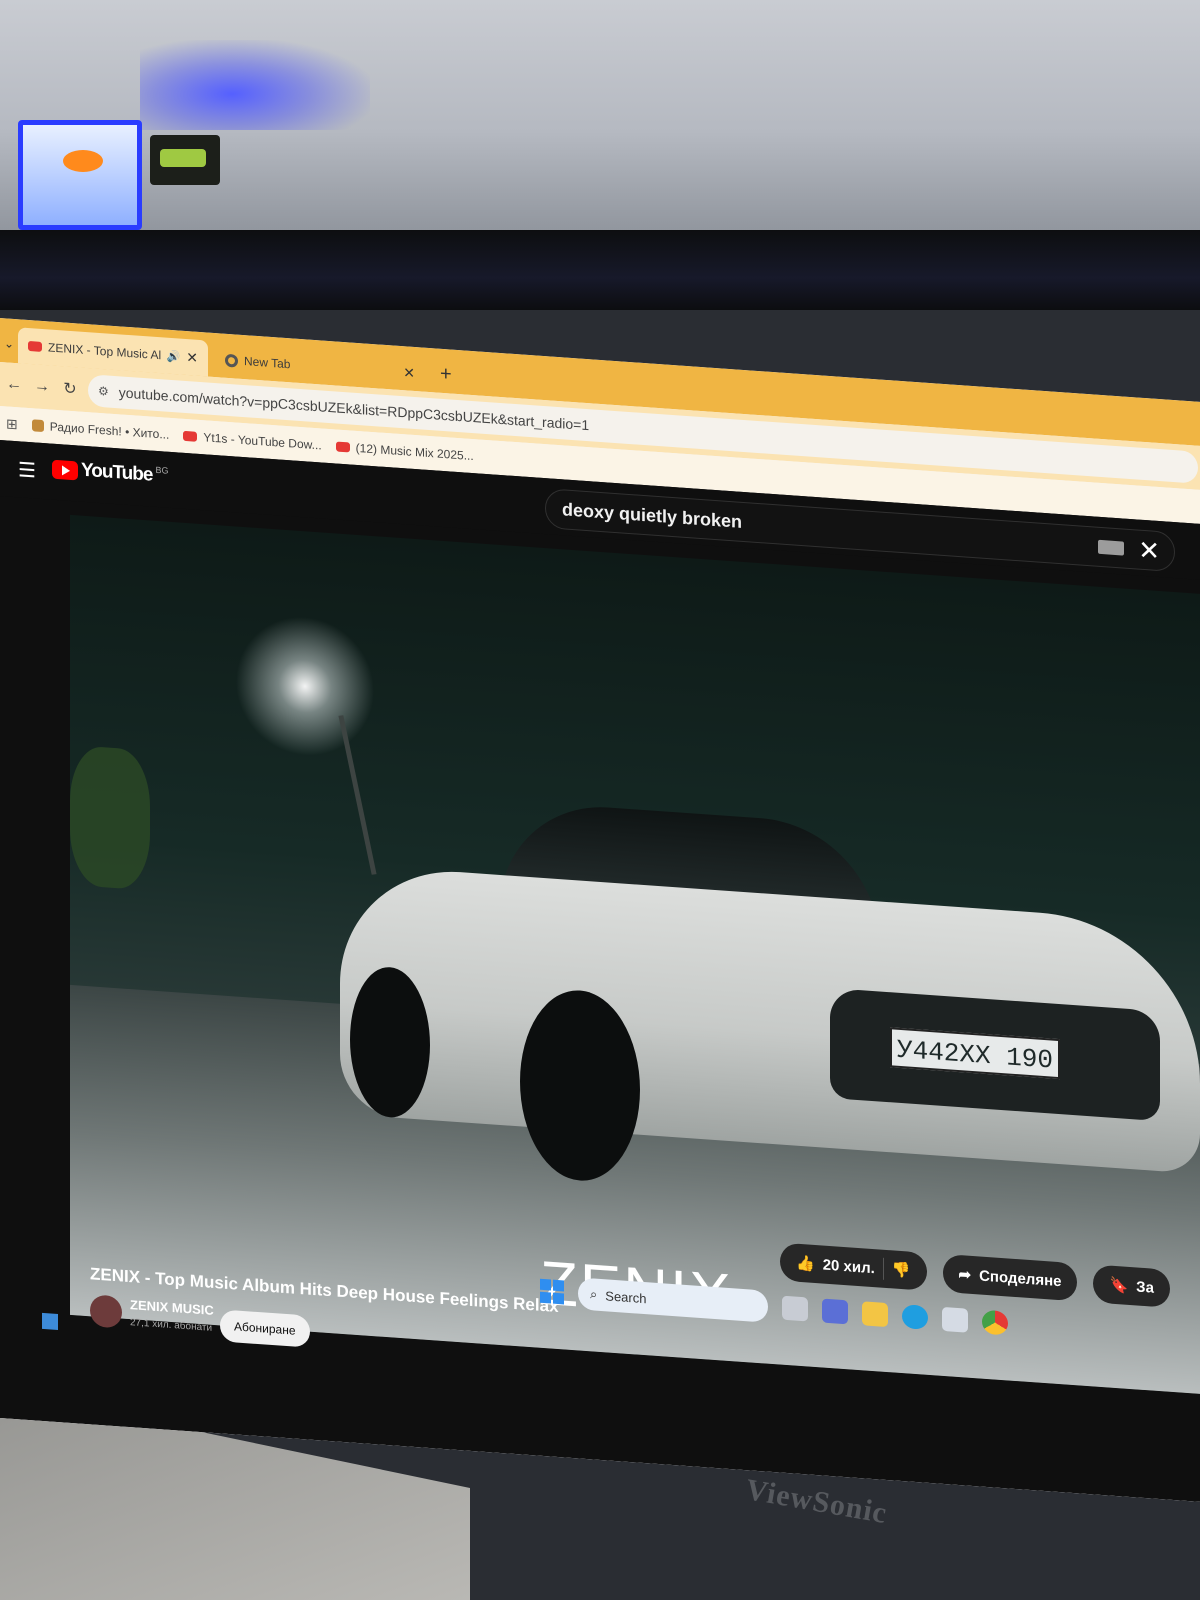 Image resolution: width=1200 pixels, height=1600 pixels. Describe the element at coordinates (42, 387) in the screenshot. I see `forward-arrow-icon: →` at that location.